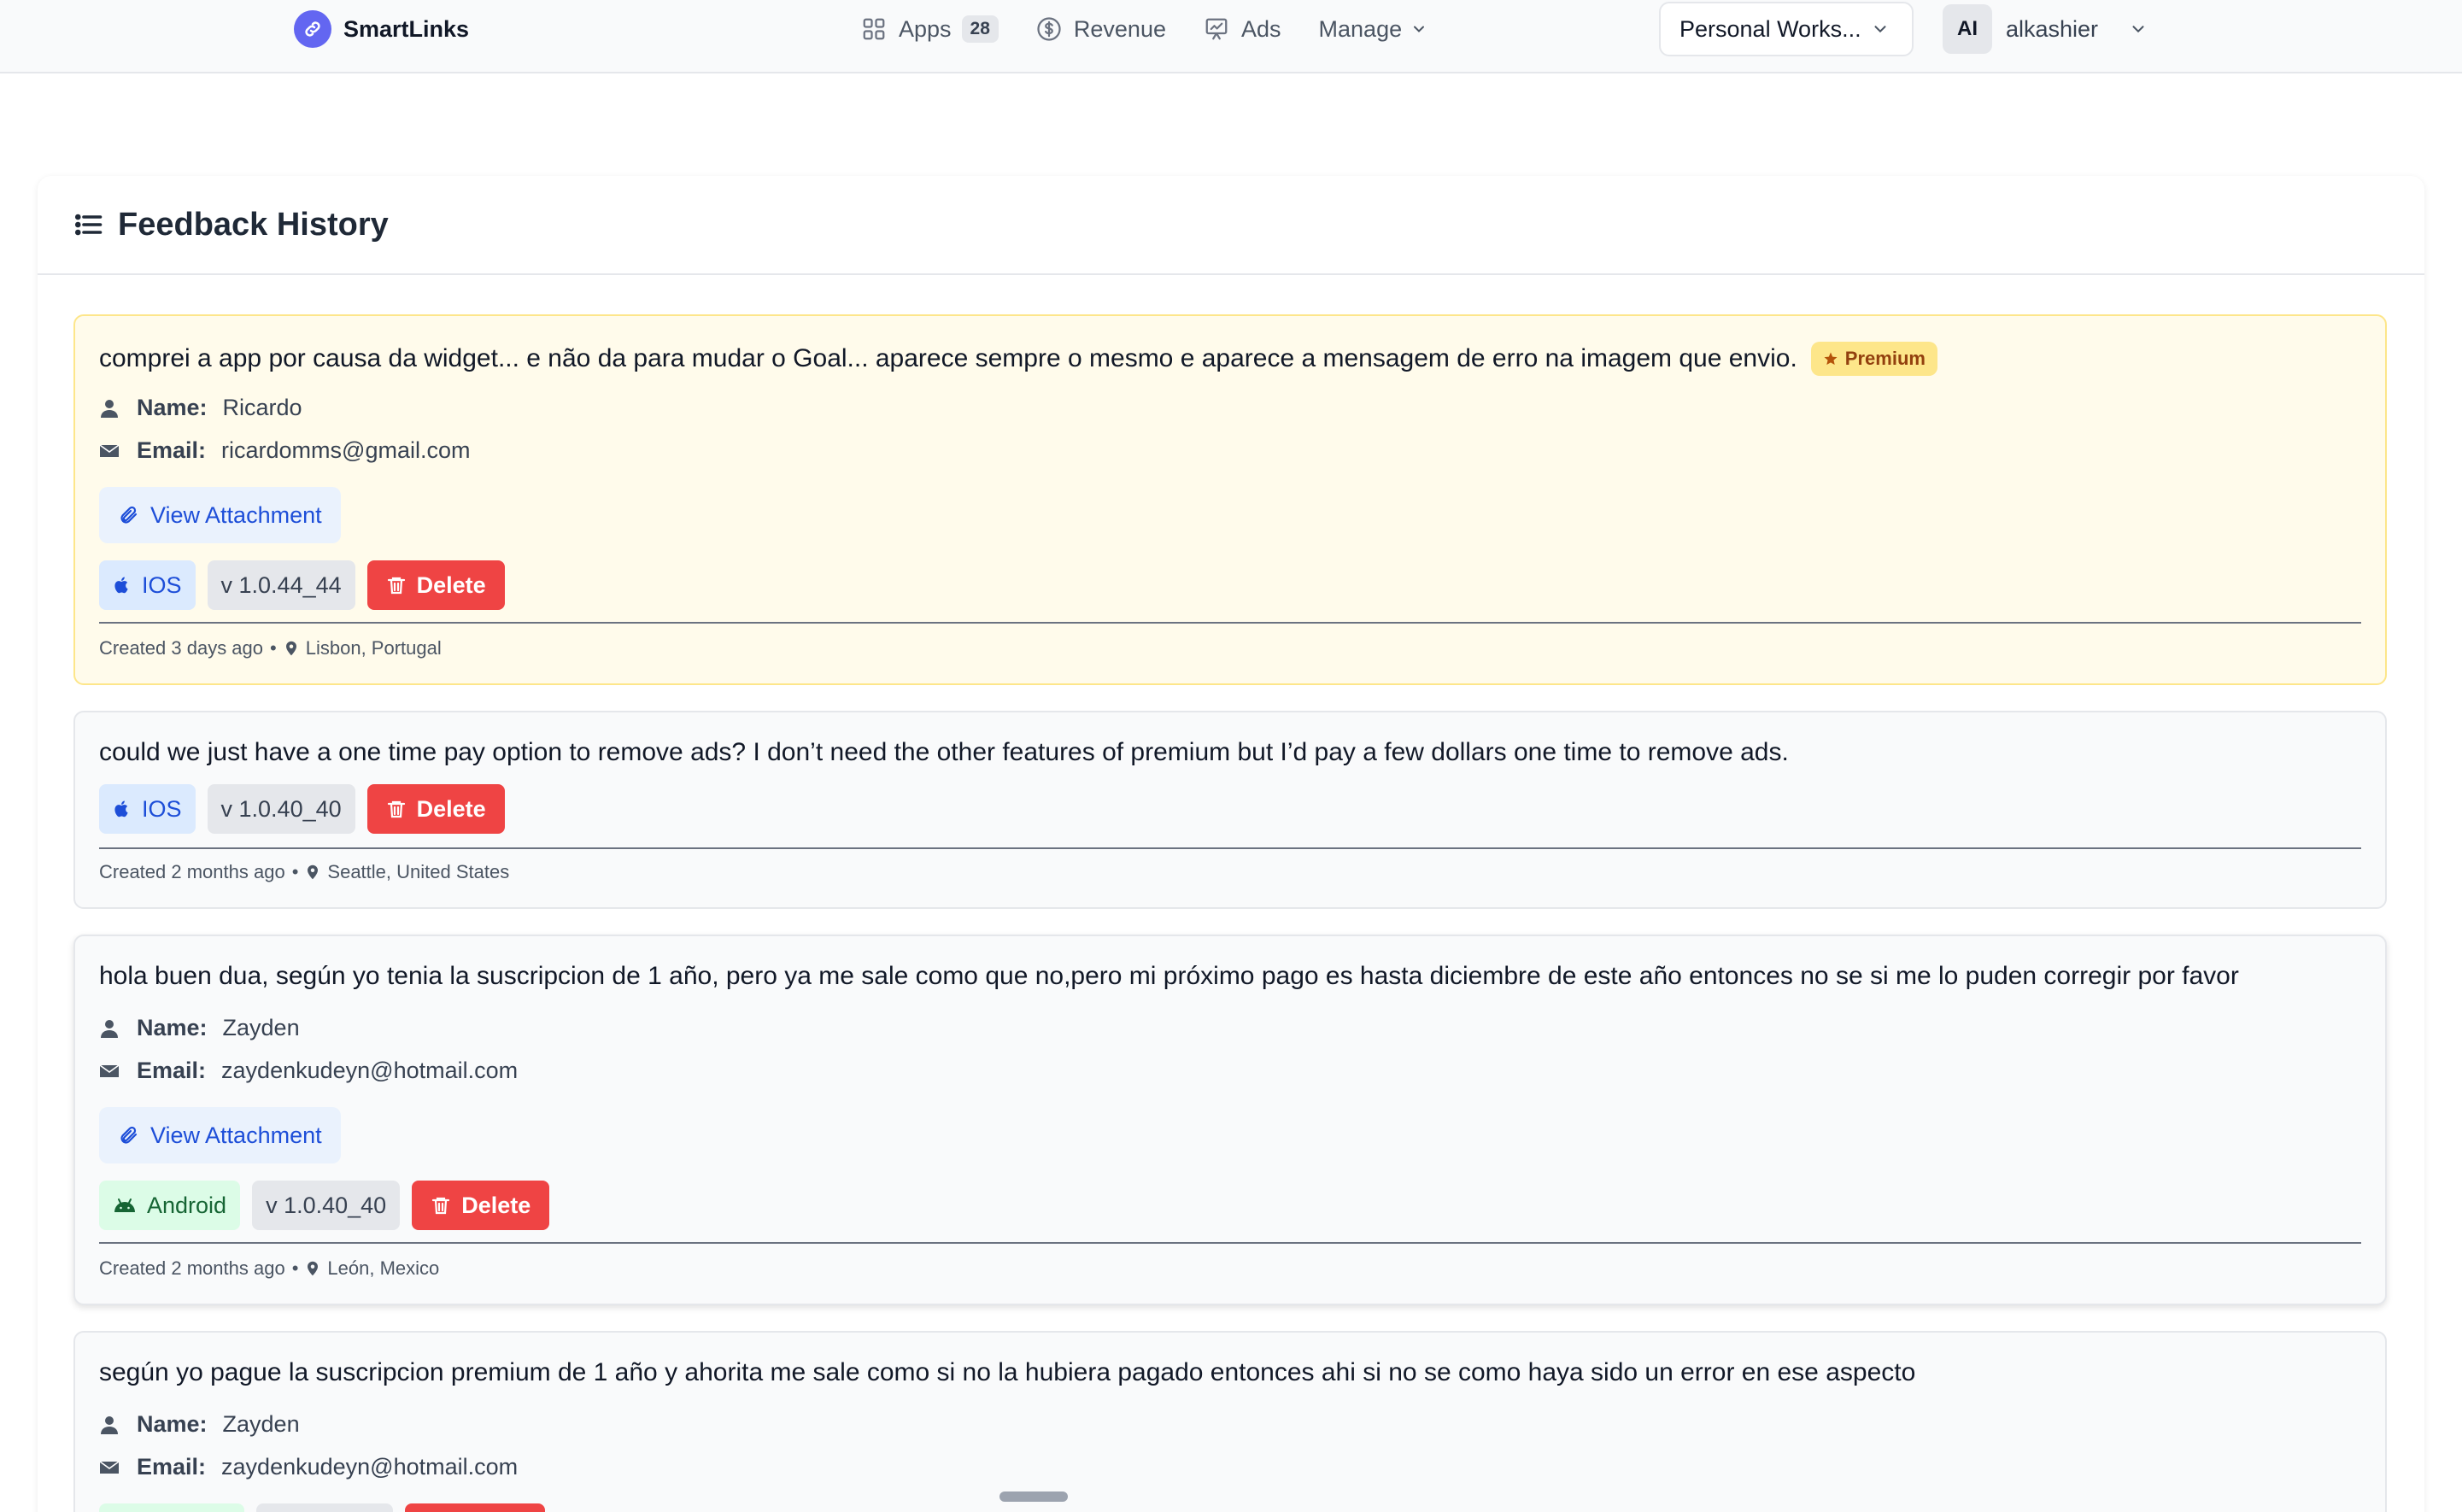 The width and height of the screenshot is (2462, 1512). I want to click on star-icon, so click(1831, 359).